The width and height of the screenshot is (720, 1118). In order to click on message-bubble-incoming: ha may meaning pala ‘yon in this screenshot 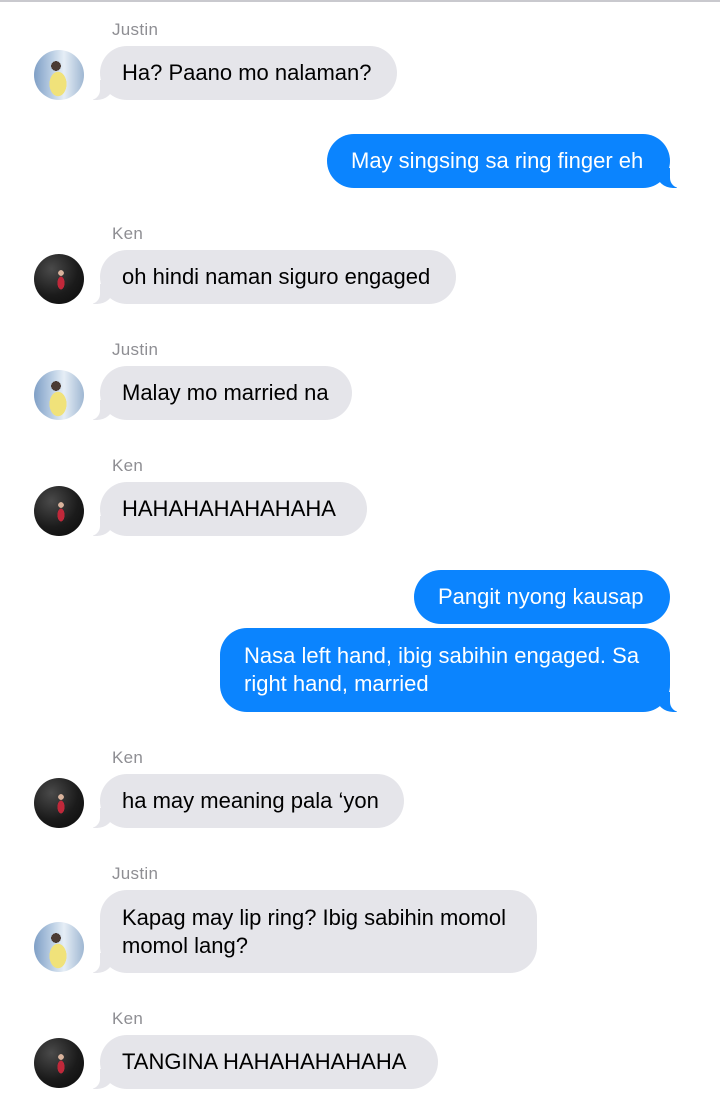, I will do `click(247, 801)`.